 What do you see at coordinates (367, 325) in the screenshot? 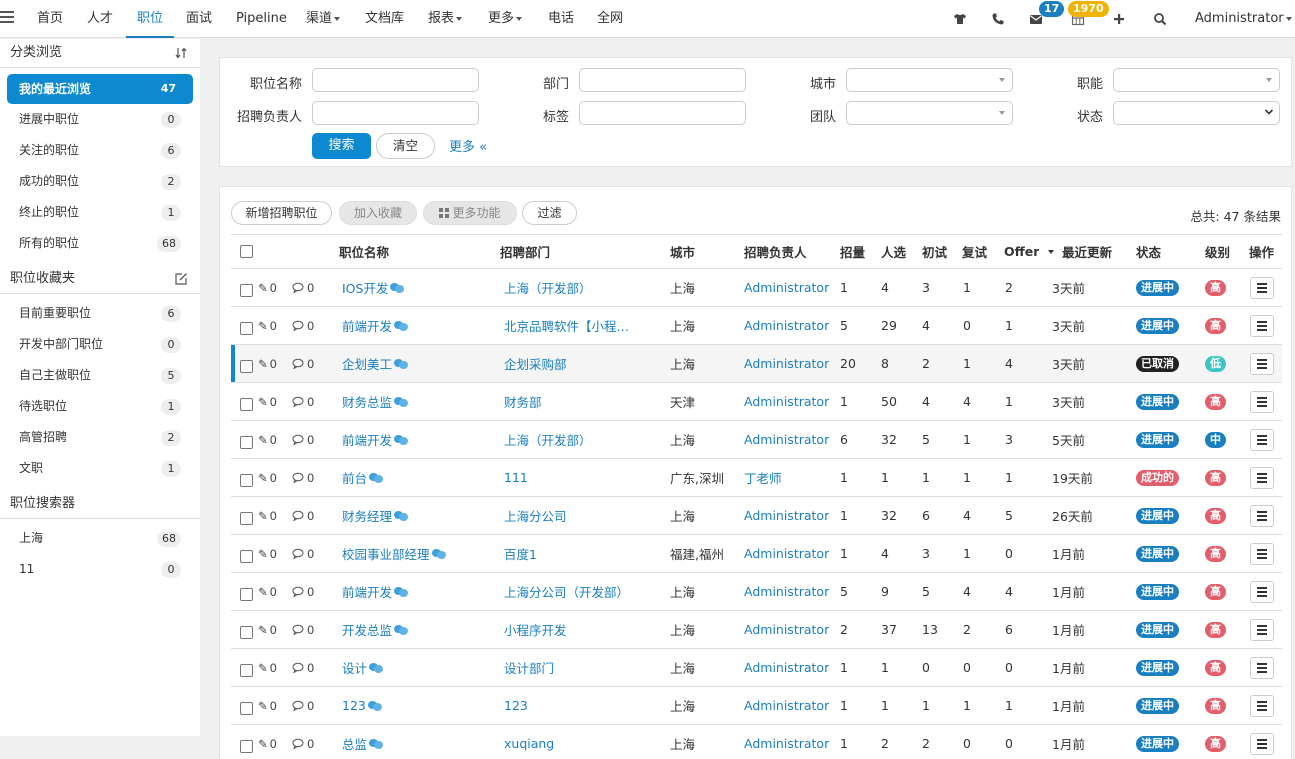
I see `position-name-link: 前端开发` at bounding box center [367, 325].